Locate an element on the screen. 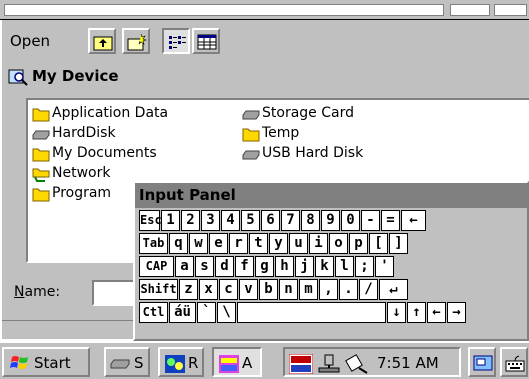 The width and height of the screenshot is (529, 379). key: / is located at coordinates (368, 289).